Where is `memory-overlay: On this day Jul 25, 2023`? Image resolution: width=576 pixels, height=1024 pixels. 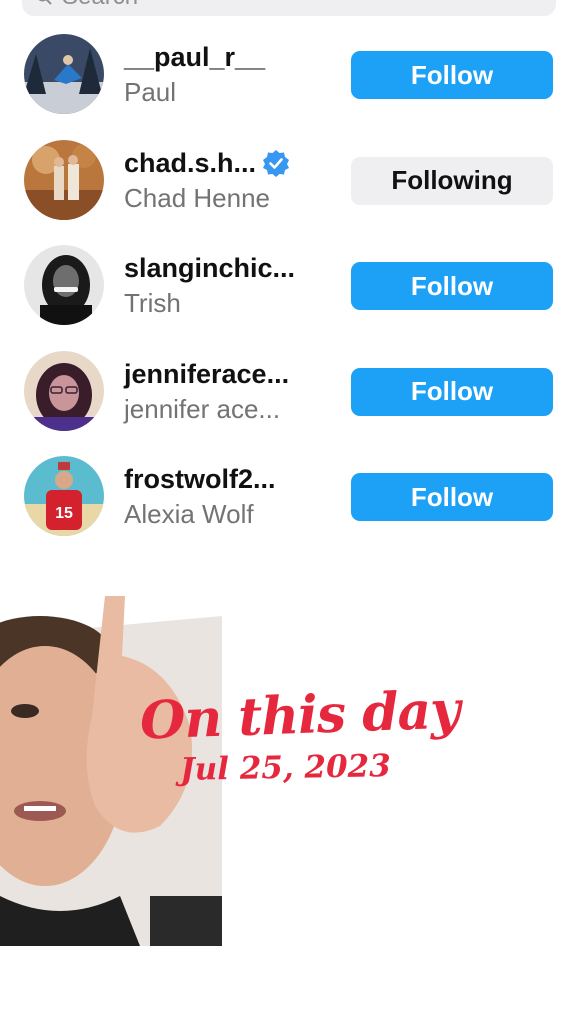
memory-overlay: On this day Jul 25, 2023 is located at coordinates (299, 733).